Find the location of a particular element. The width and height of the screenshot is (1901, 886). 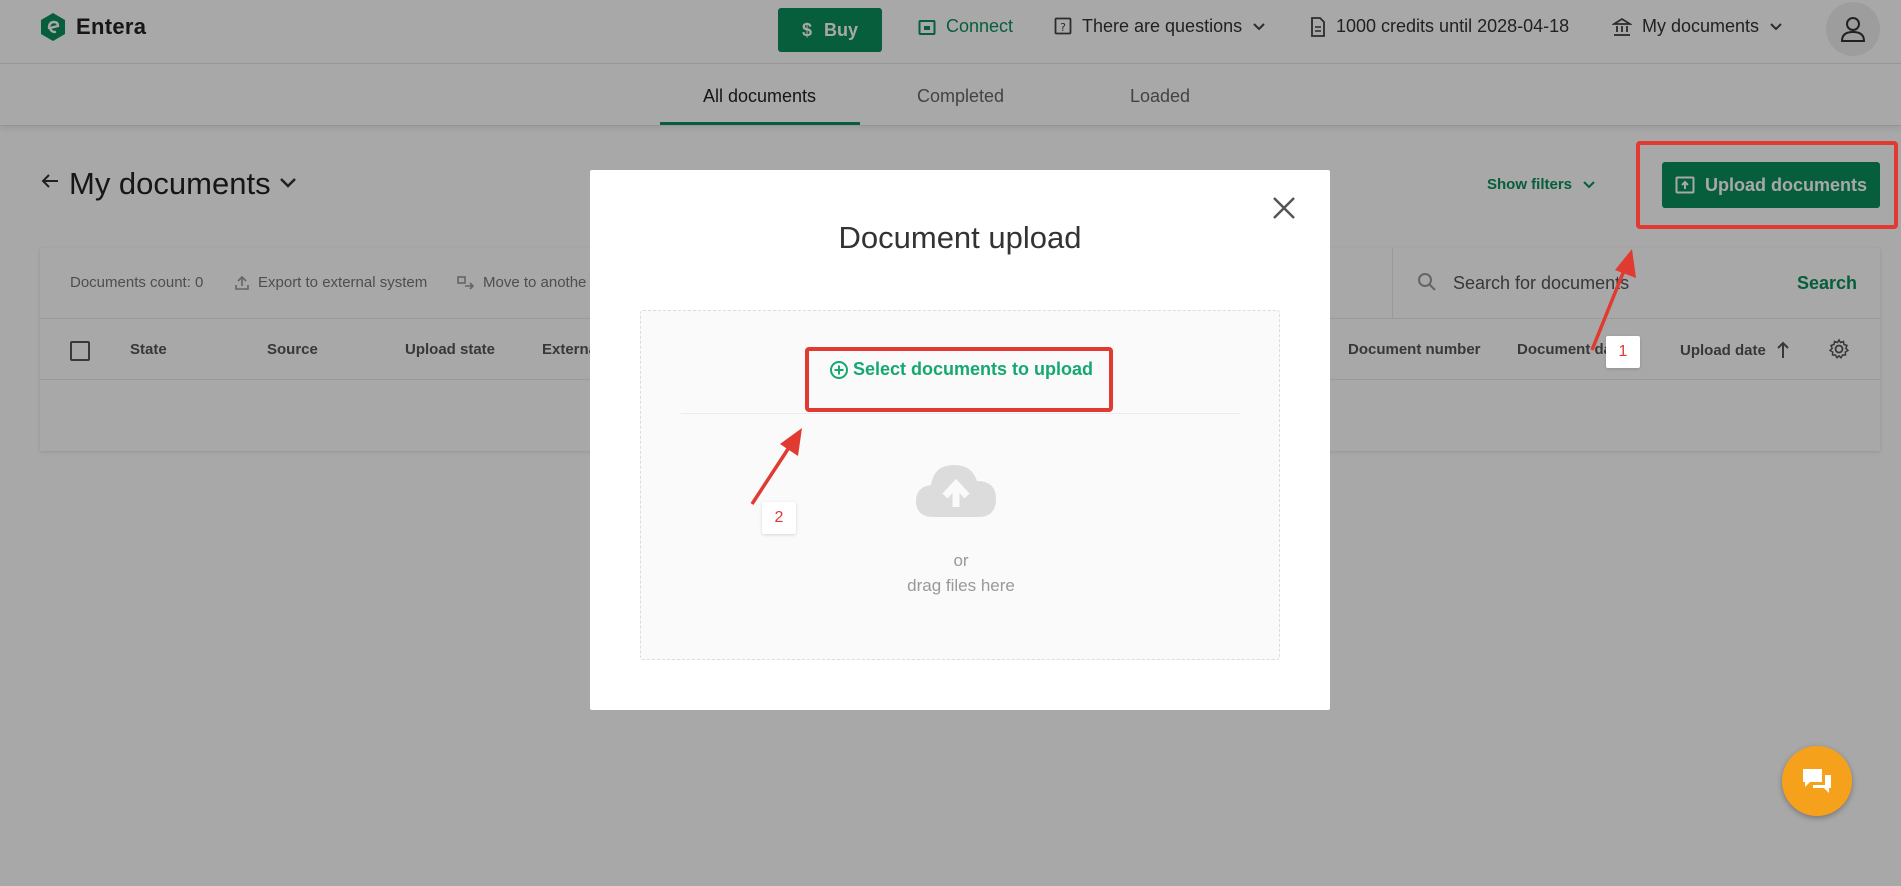

chat-icon is located at coordinates (1817, 781).